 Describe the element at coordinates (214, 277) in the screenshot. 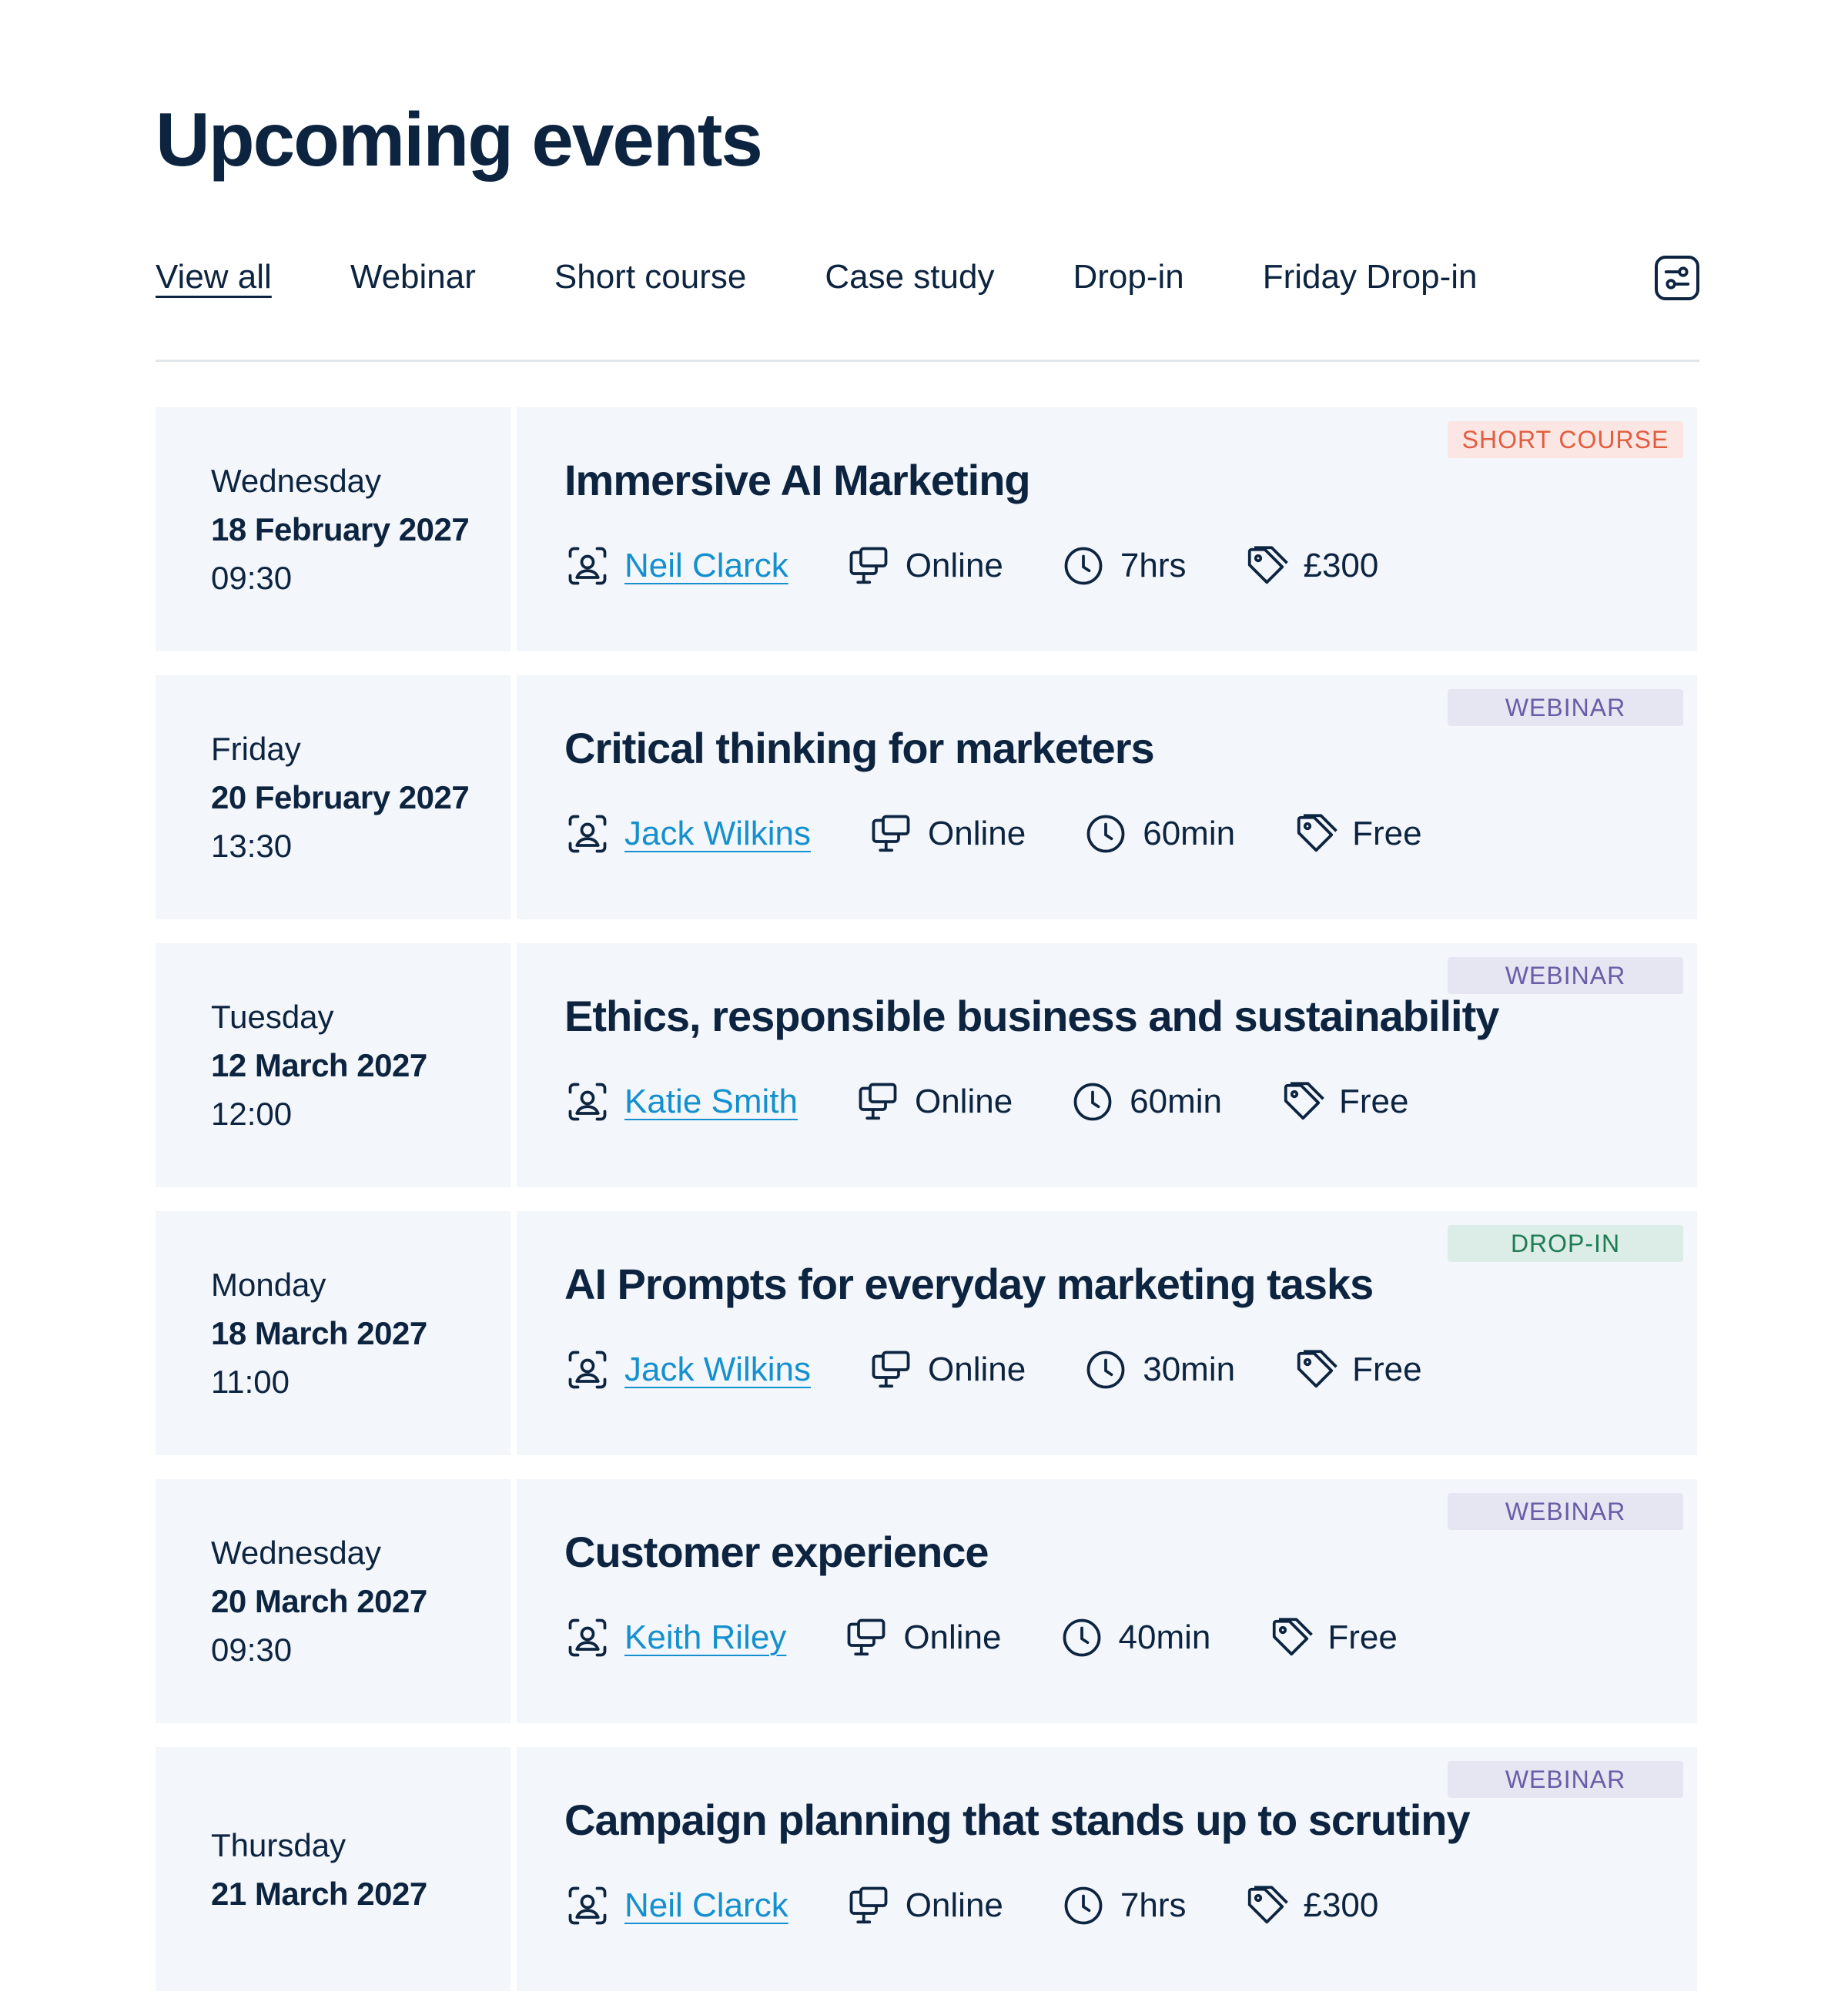

I see `tab-view-all: View all` at that location.